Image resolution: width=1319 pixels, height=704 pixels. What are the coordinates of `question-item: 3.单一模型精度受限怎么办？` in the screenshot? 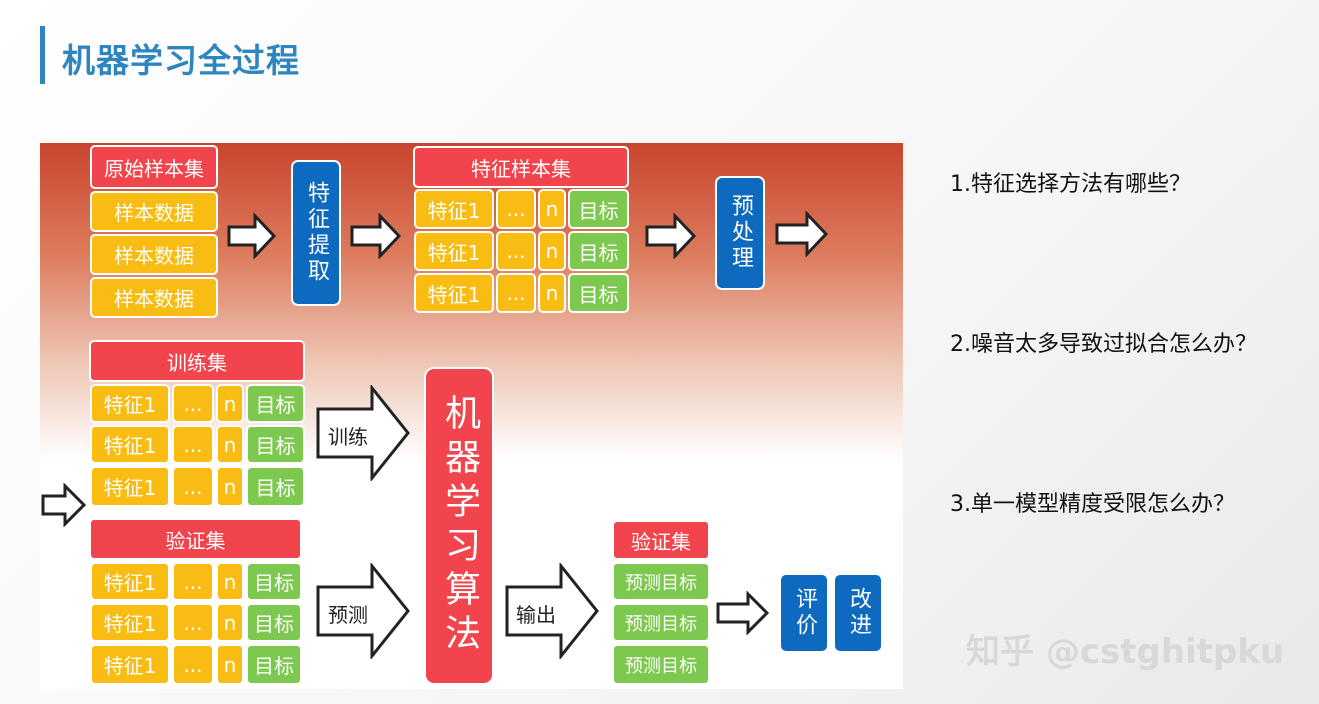 It's located at (1092, 504).